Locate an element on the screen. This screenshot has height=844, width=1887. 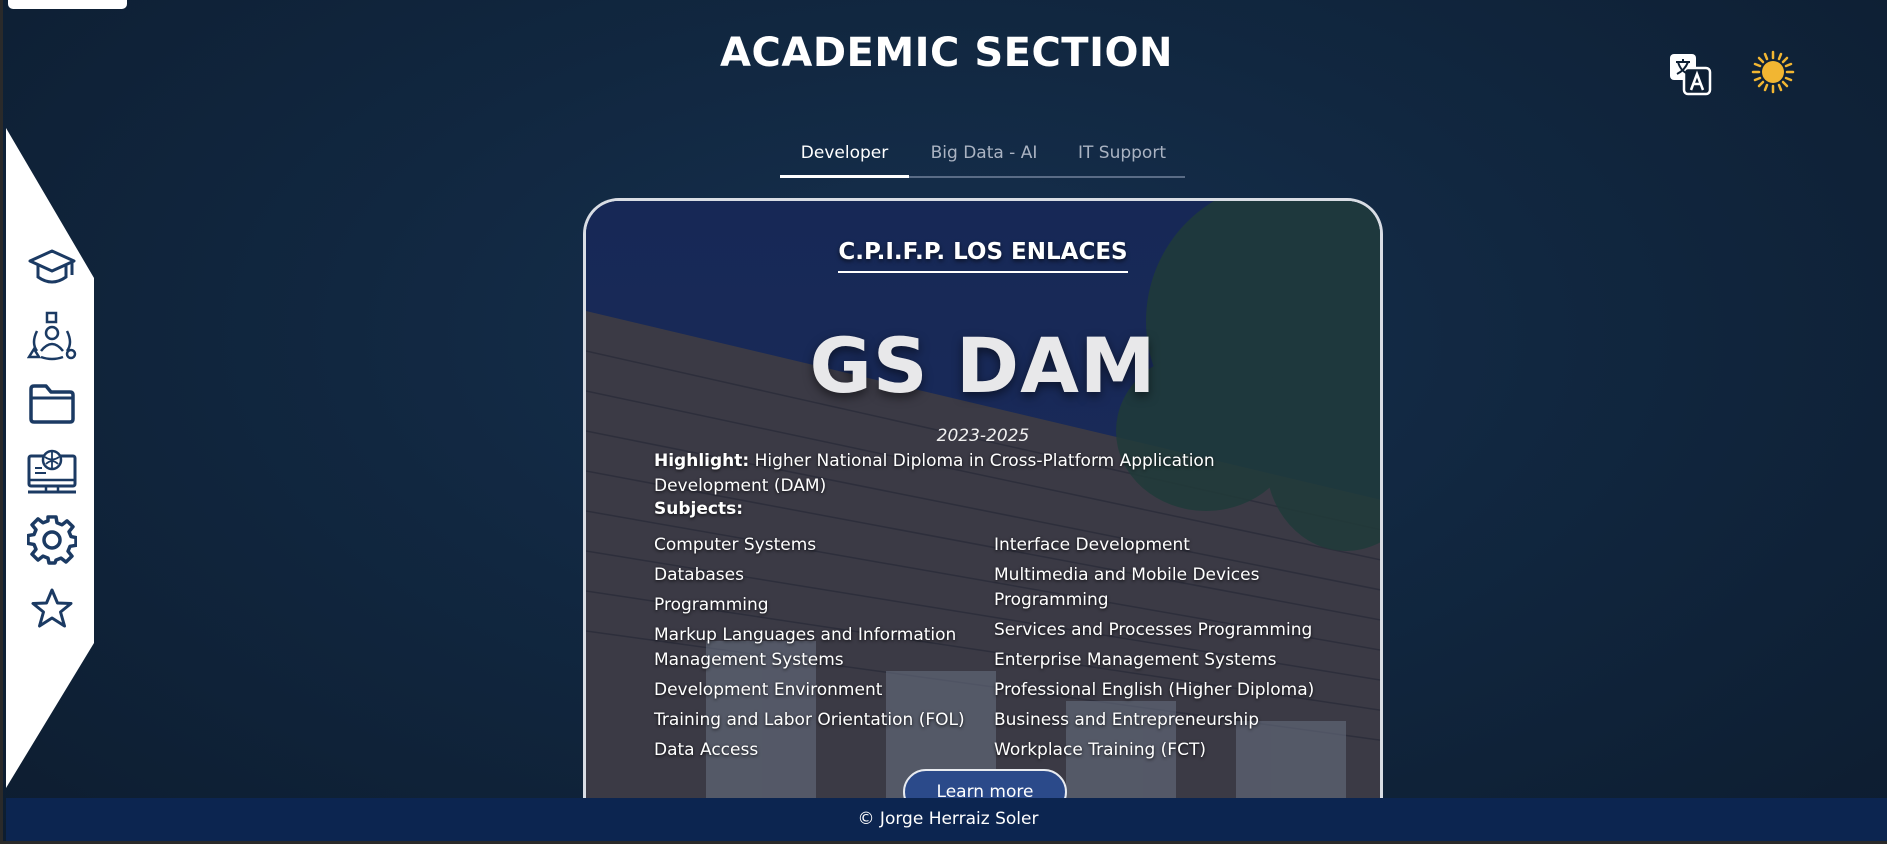
subject-item: Workplace Training (FCT) is located at coordinates (1100, 750).